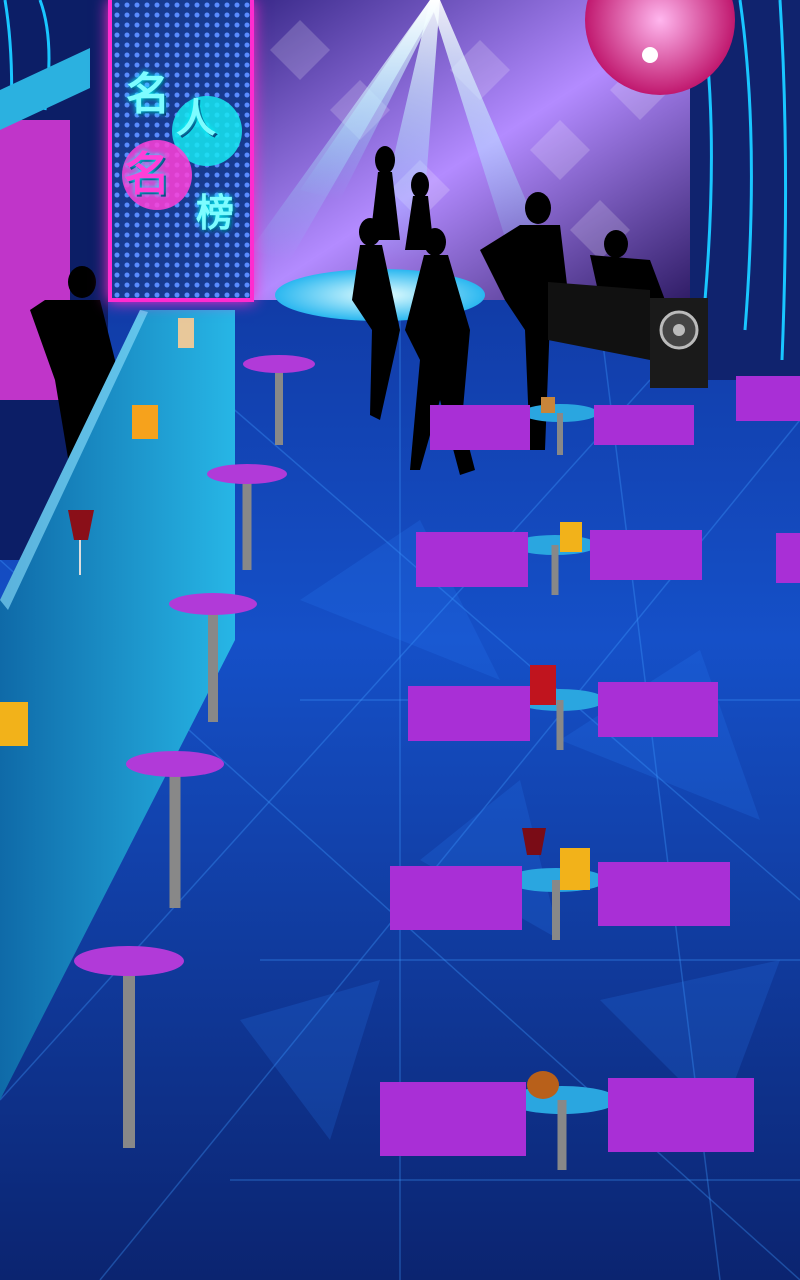  What do you see at coordinates (148, 94) in the screenshot?
I see `sign-title-char-1: 名` at bounding box center [148, 94].